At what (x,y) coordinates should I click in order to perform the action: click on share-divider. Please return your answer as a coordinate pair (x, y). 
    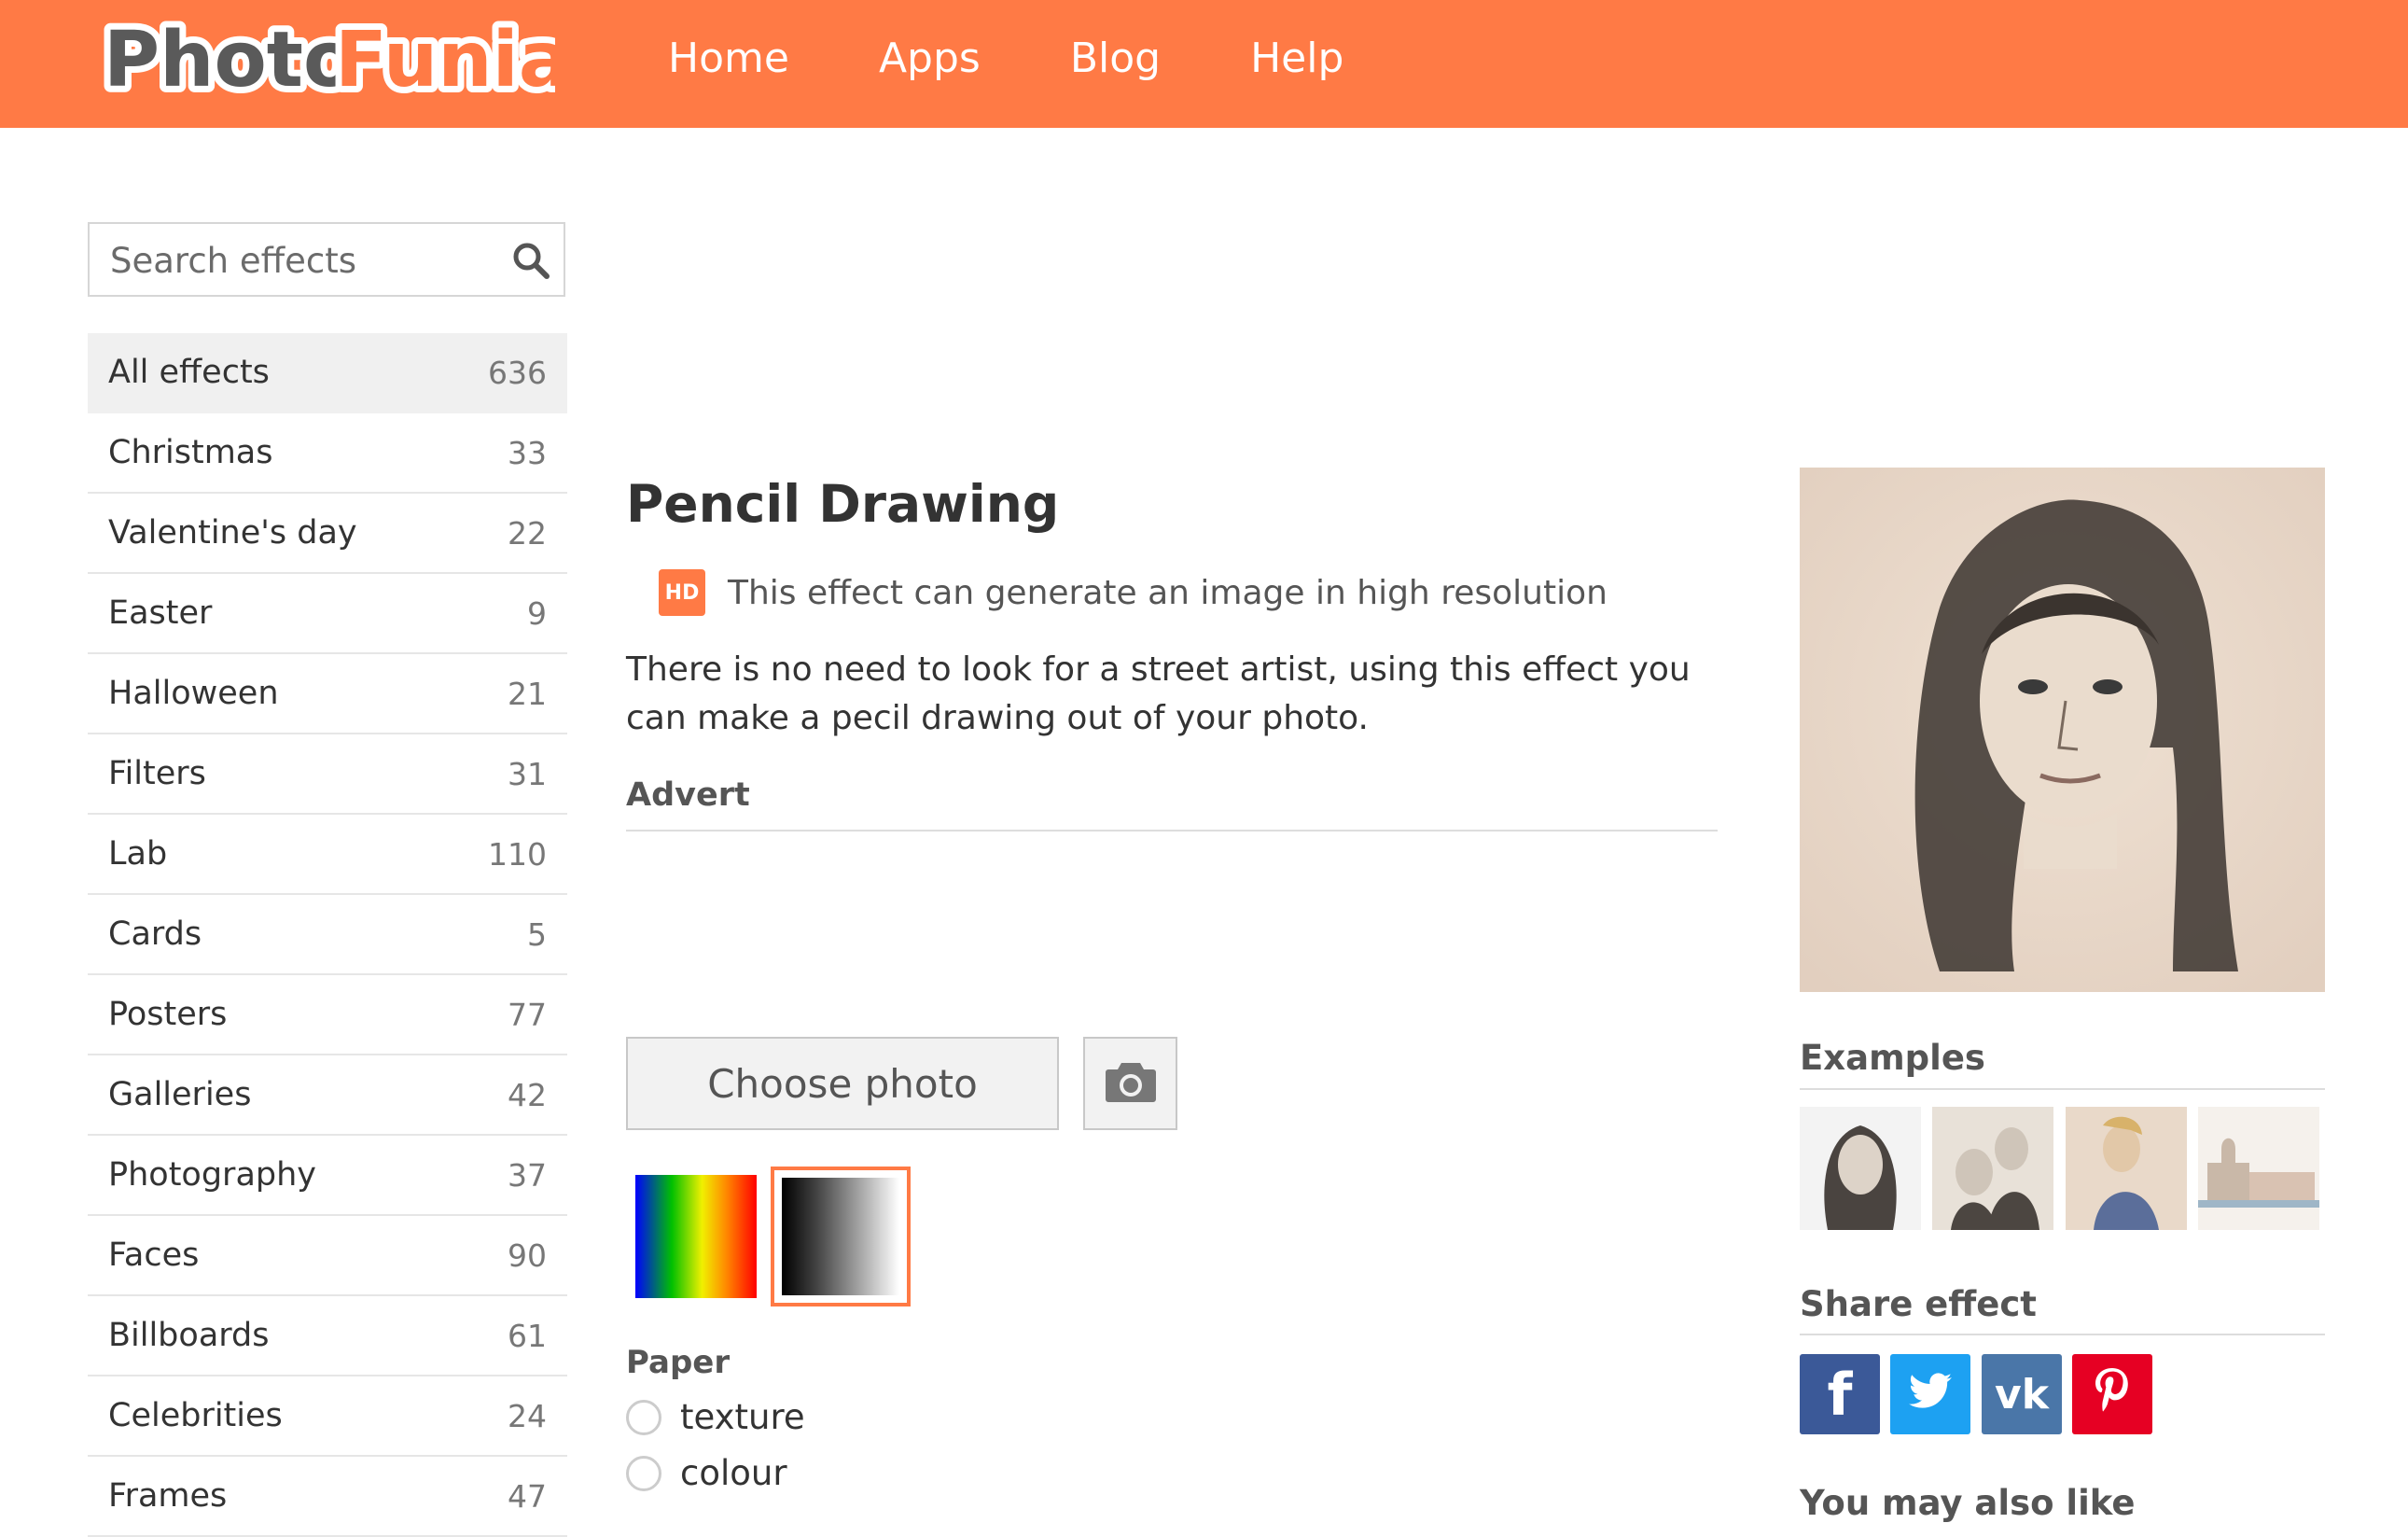
    Looking at the image, I should click on (2063, 1335).